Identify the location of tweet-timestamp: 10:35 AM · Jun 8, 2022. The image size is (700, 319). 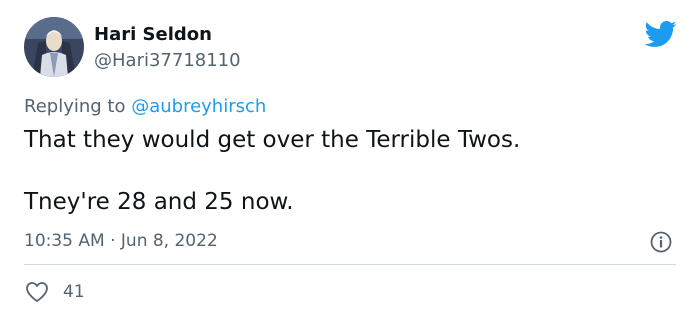
(121, 241).